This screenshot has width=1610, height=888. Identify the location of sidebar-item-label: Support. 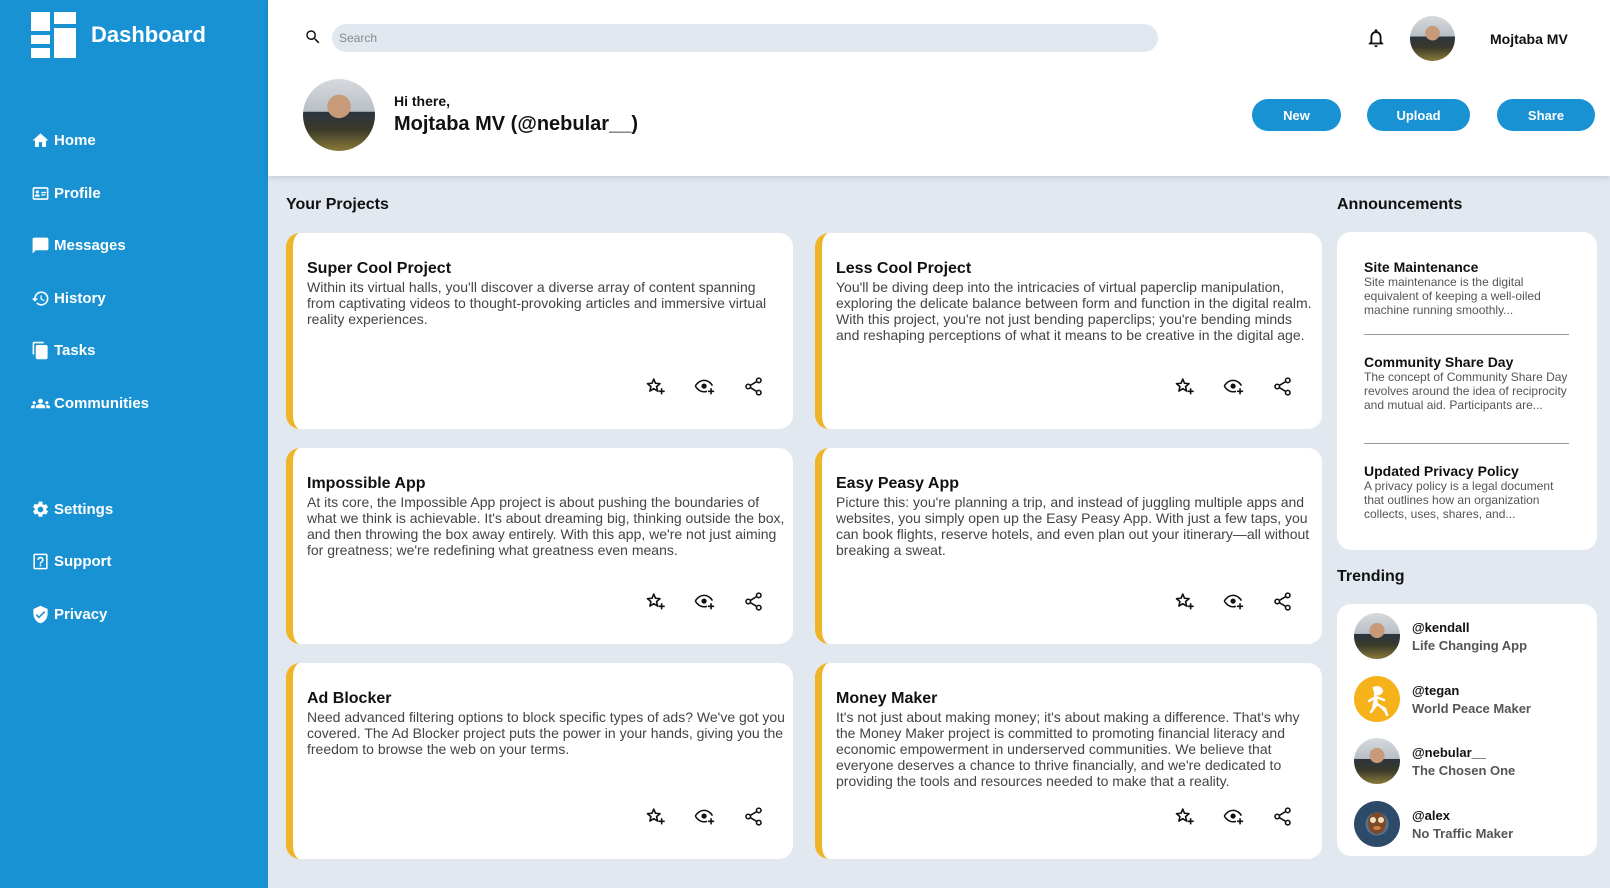
(83, 561).